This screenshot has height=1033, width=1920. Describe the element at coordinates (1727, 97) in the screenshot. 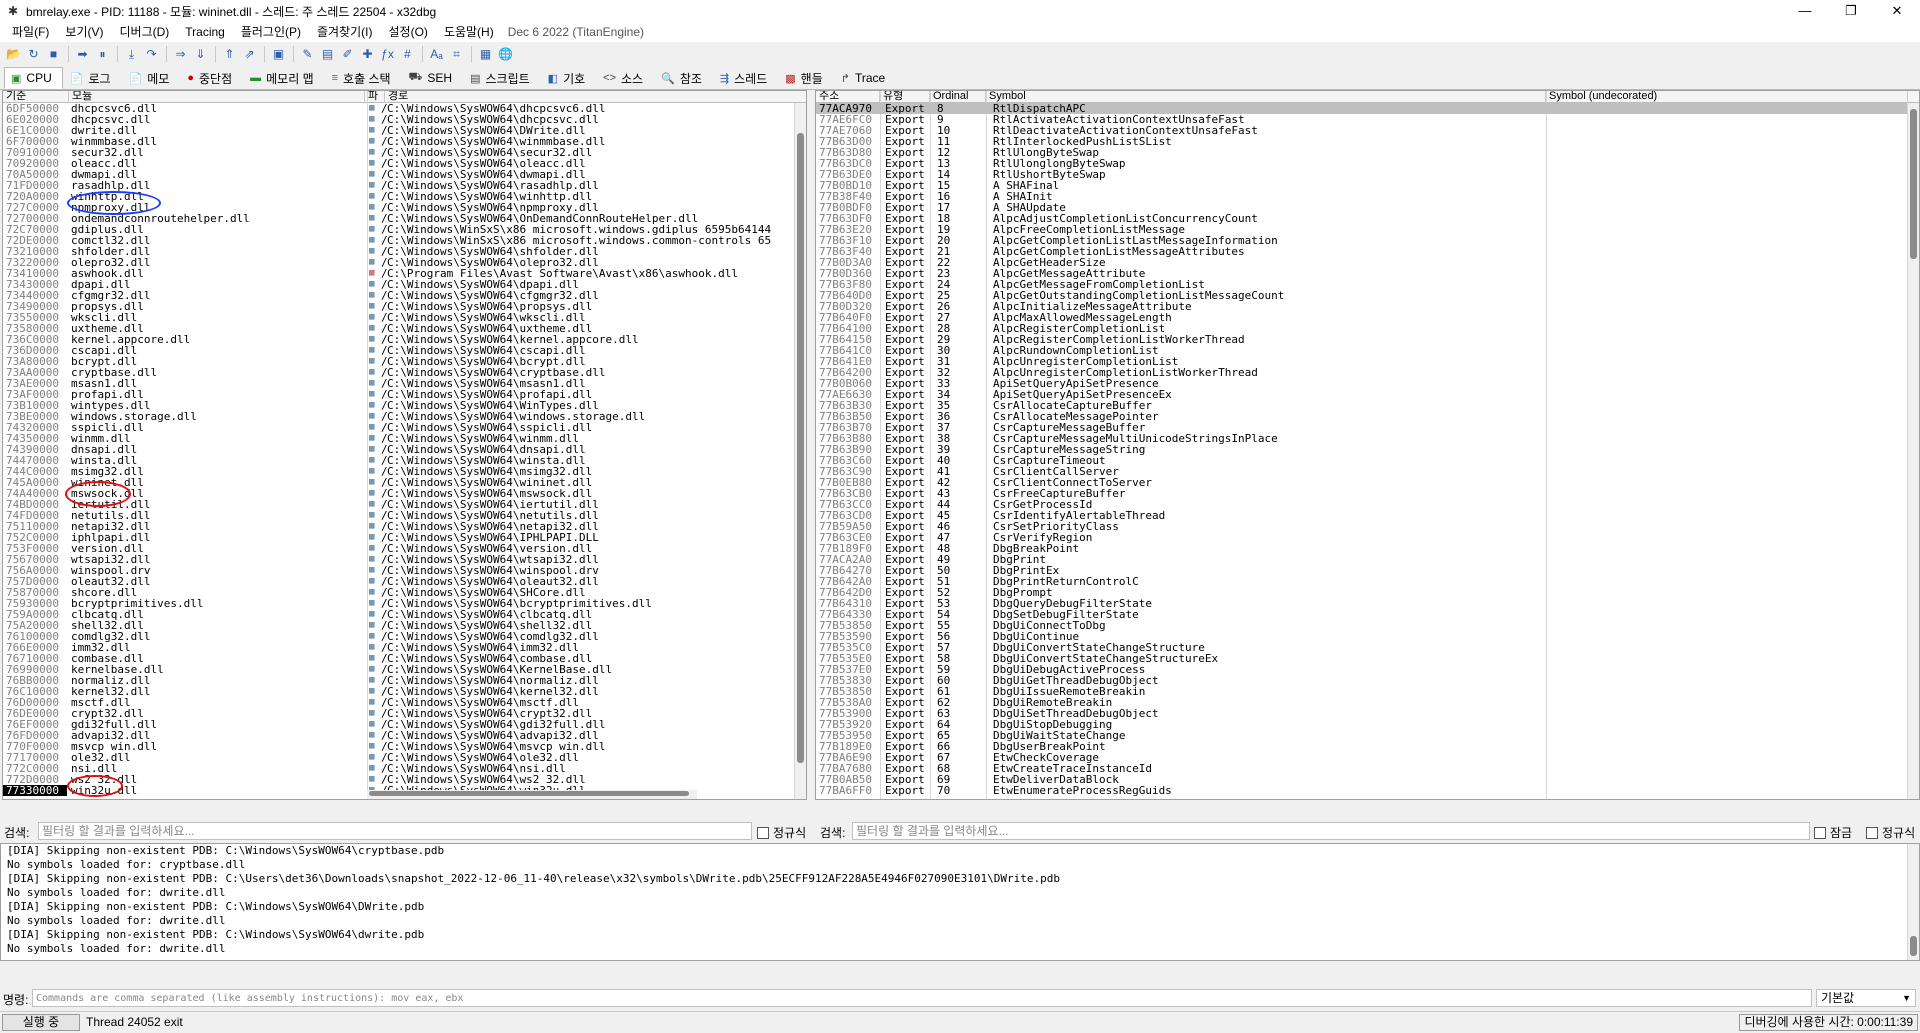

I see `col-symbol-undecorated: Symbol (undecorated)` at that location.